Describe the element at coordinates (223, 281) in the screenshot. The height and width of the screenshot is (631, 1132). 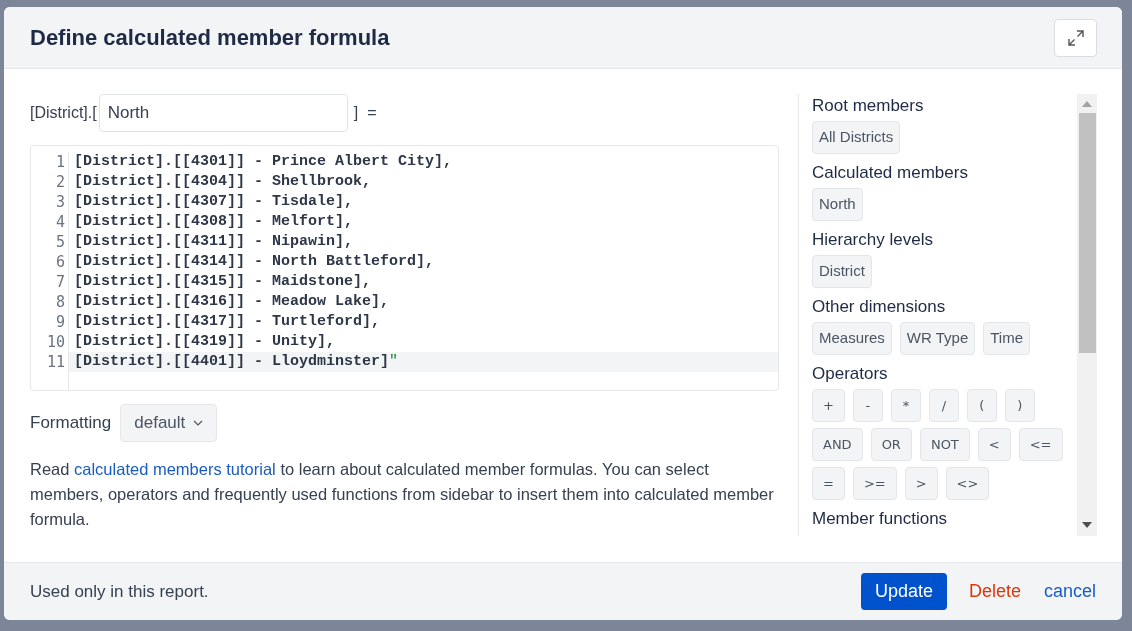
I see `code-line: [District].[[4315]] - Maidstone],` at that location.